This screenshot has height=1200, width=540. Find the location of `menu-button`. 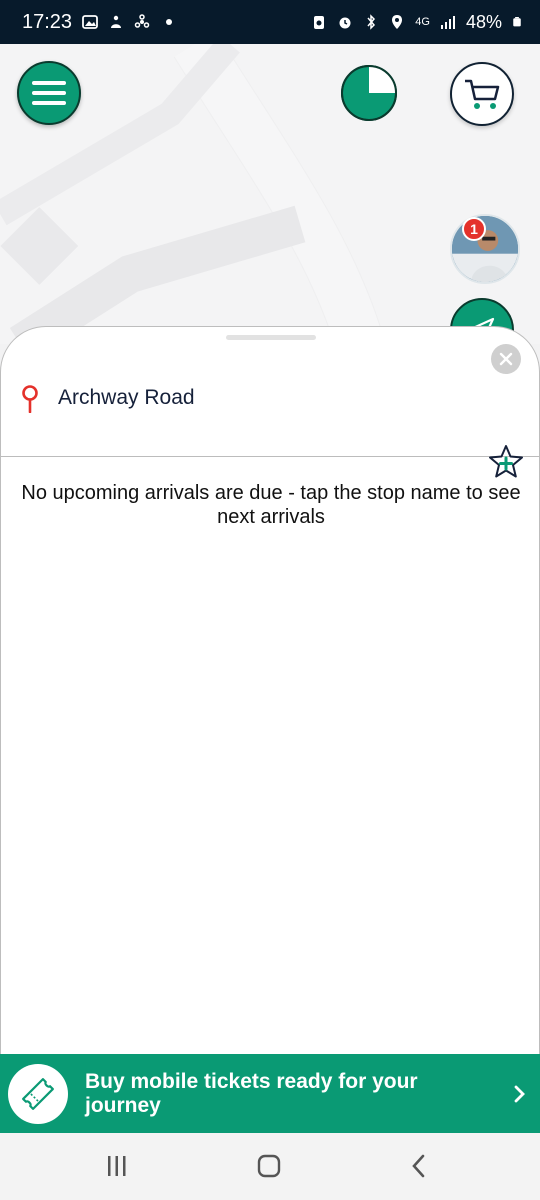

menu-button is located at coordinates (49, 93).